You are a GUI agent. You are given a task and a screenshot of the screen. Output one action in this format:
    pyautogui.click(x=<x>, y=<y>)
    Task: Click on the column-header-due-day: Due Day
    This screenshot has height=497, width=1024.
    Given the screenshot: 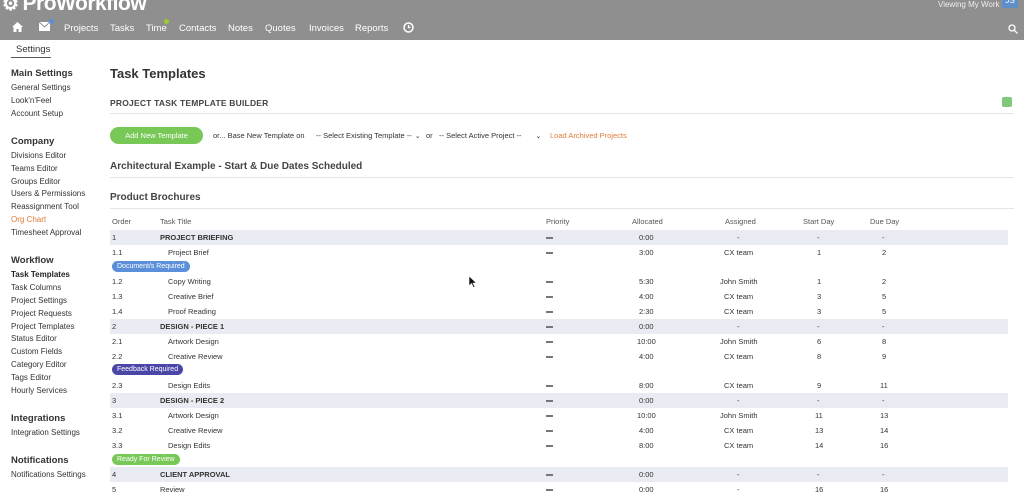 What is the action you would take?
    pyautogui.click(x=884, y=221)
    